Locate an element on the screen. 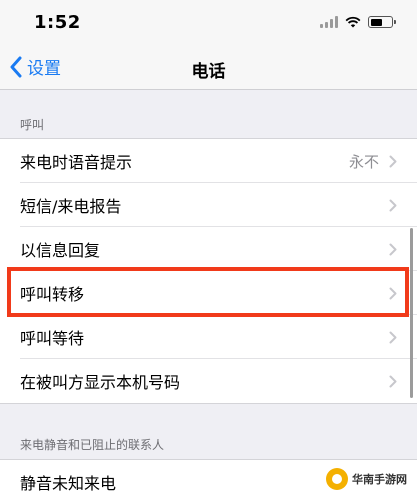 The image size is (417, 500). row-show-caller-id: 在被叫方显示本机号码 is located at coordinates (208, 381).